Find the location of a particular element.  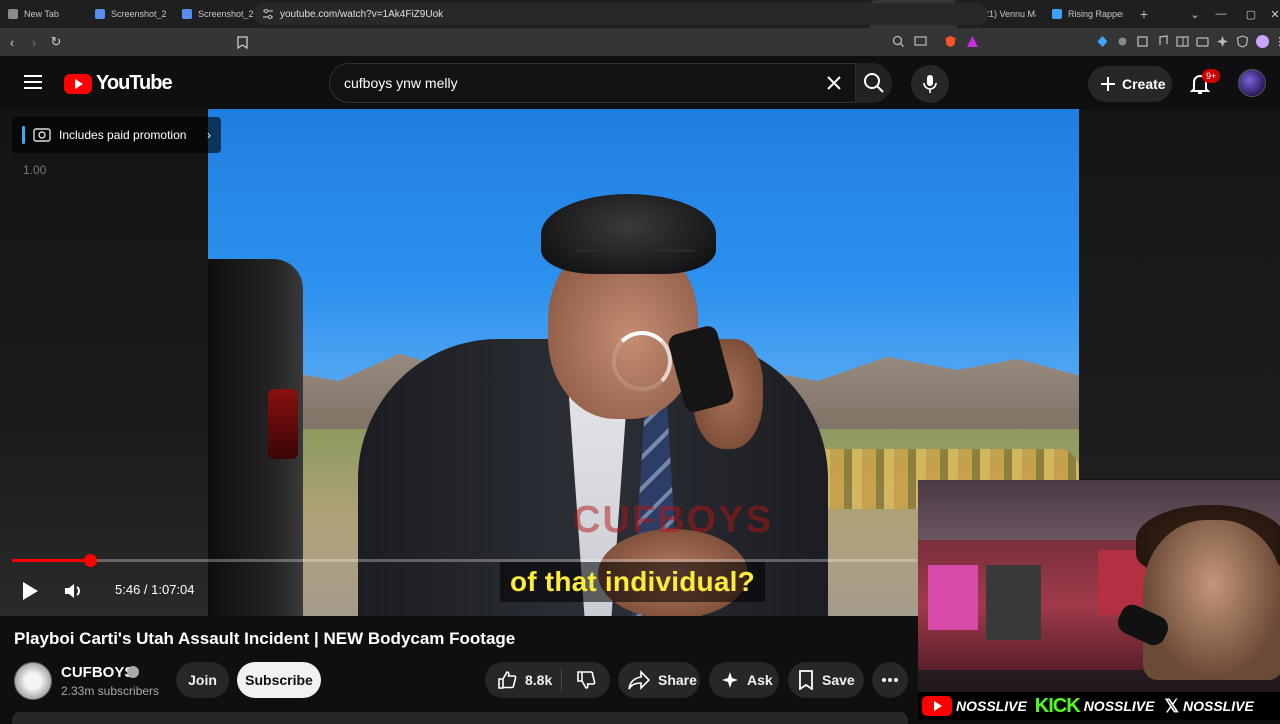

thumbs-down-icon is located at coordinates (586, 680).